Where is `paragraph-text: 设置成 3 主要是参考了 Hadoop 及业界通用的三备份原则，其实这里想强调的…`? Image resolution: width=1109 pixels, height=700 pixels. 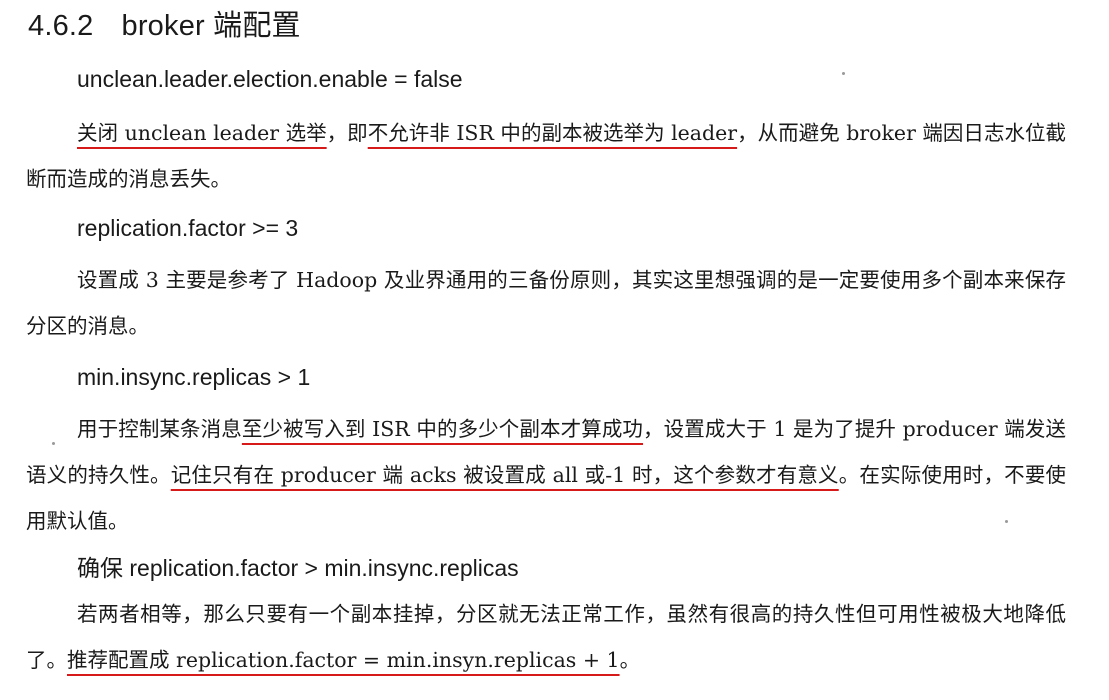 paragraph-text: 设置成 3 主要是参考了 Hadoop 及业界通用的三备份原则，其实这里想强调的… is located at coordinates (546, 303).